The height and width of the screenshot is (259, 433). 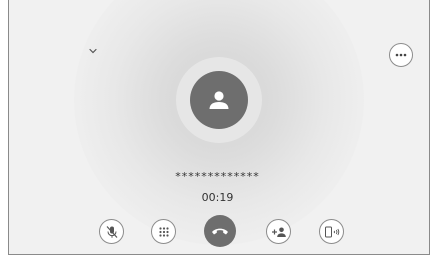 I want to click on more-options-button, so click(x=401, y=55).